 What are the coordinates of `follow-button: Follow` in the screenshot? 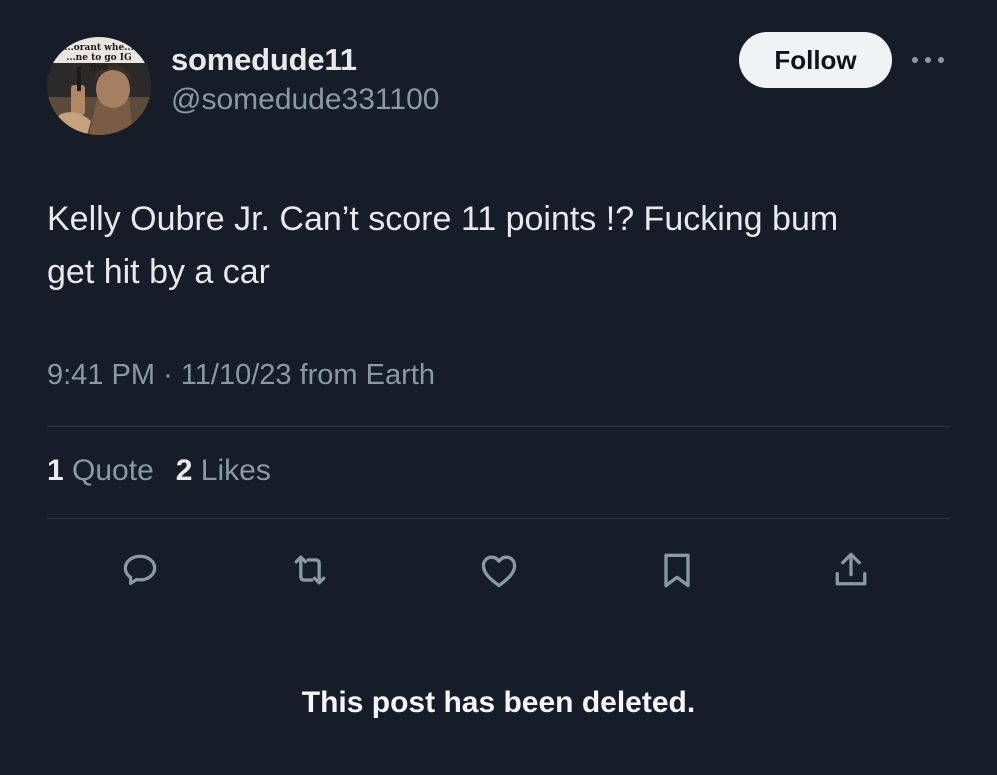 It's located at (815, 60).